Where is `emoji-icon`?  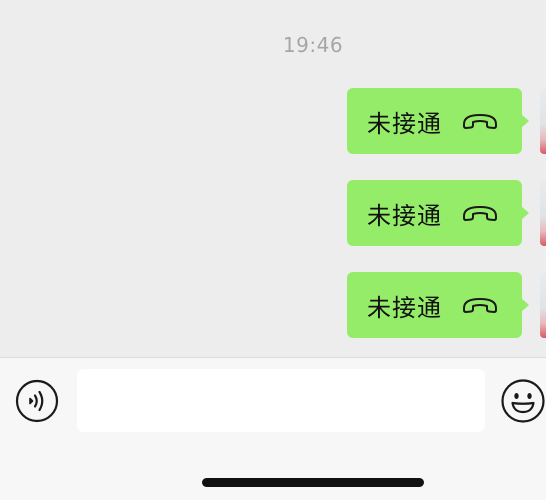 emoji-icon is located at coordinates (523, 401).